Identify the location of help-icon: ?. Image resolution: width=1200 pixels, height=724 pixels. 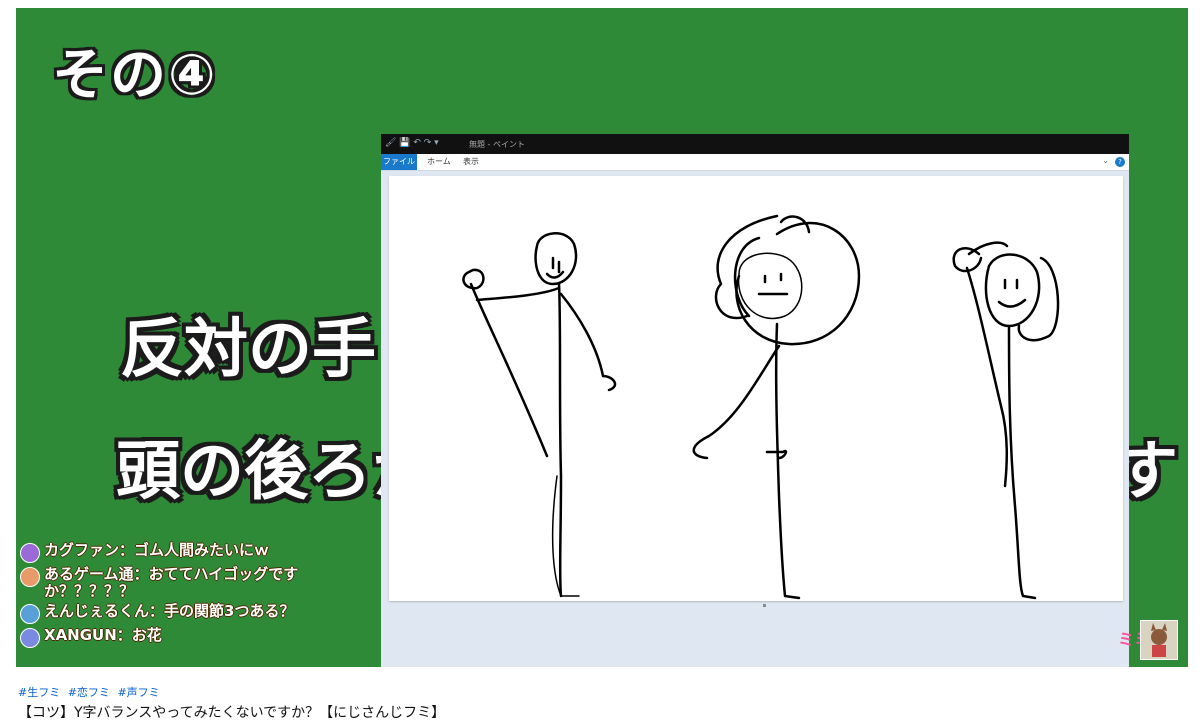
(1120, 162).